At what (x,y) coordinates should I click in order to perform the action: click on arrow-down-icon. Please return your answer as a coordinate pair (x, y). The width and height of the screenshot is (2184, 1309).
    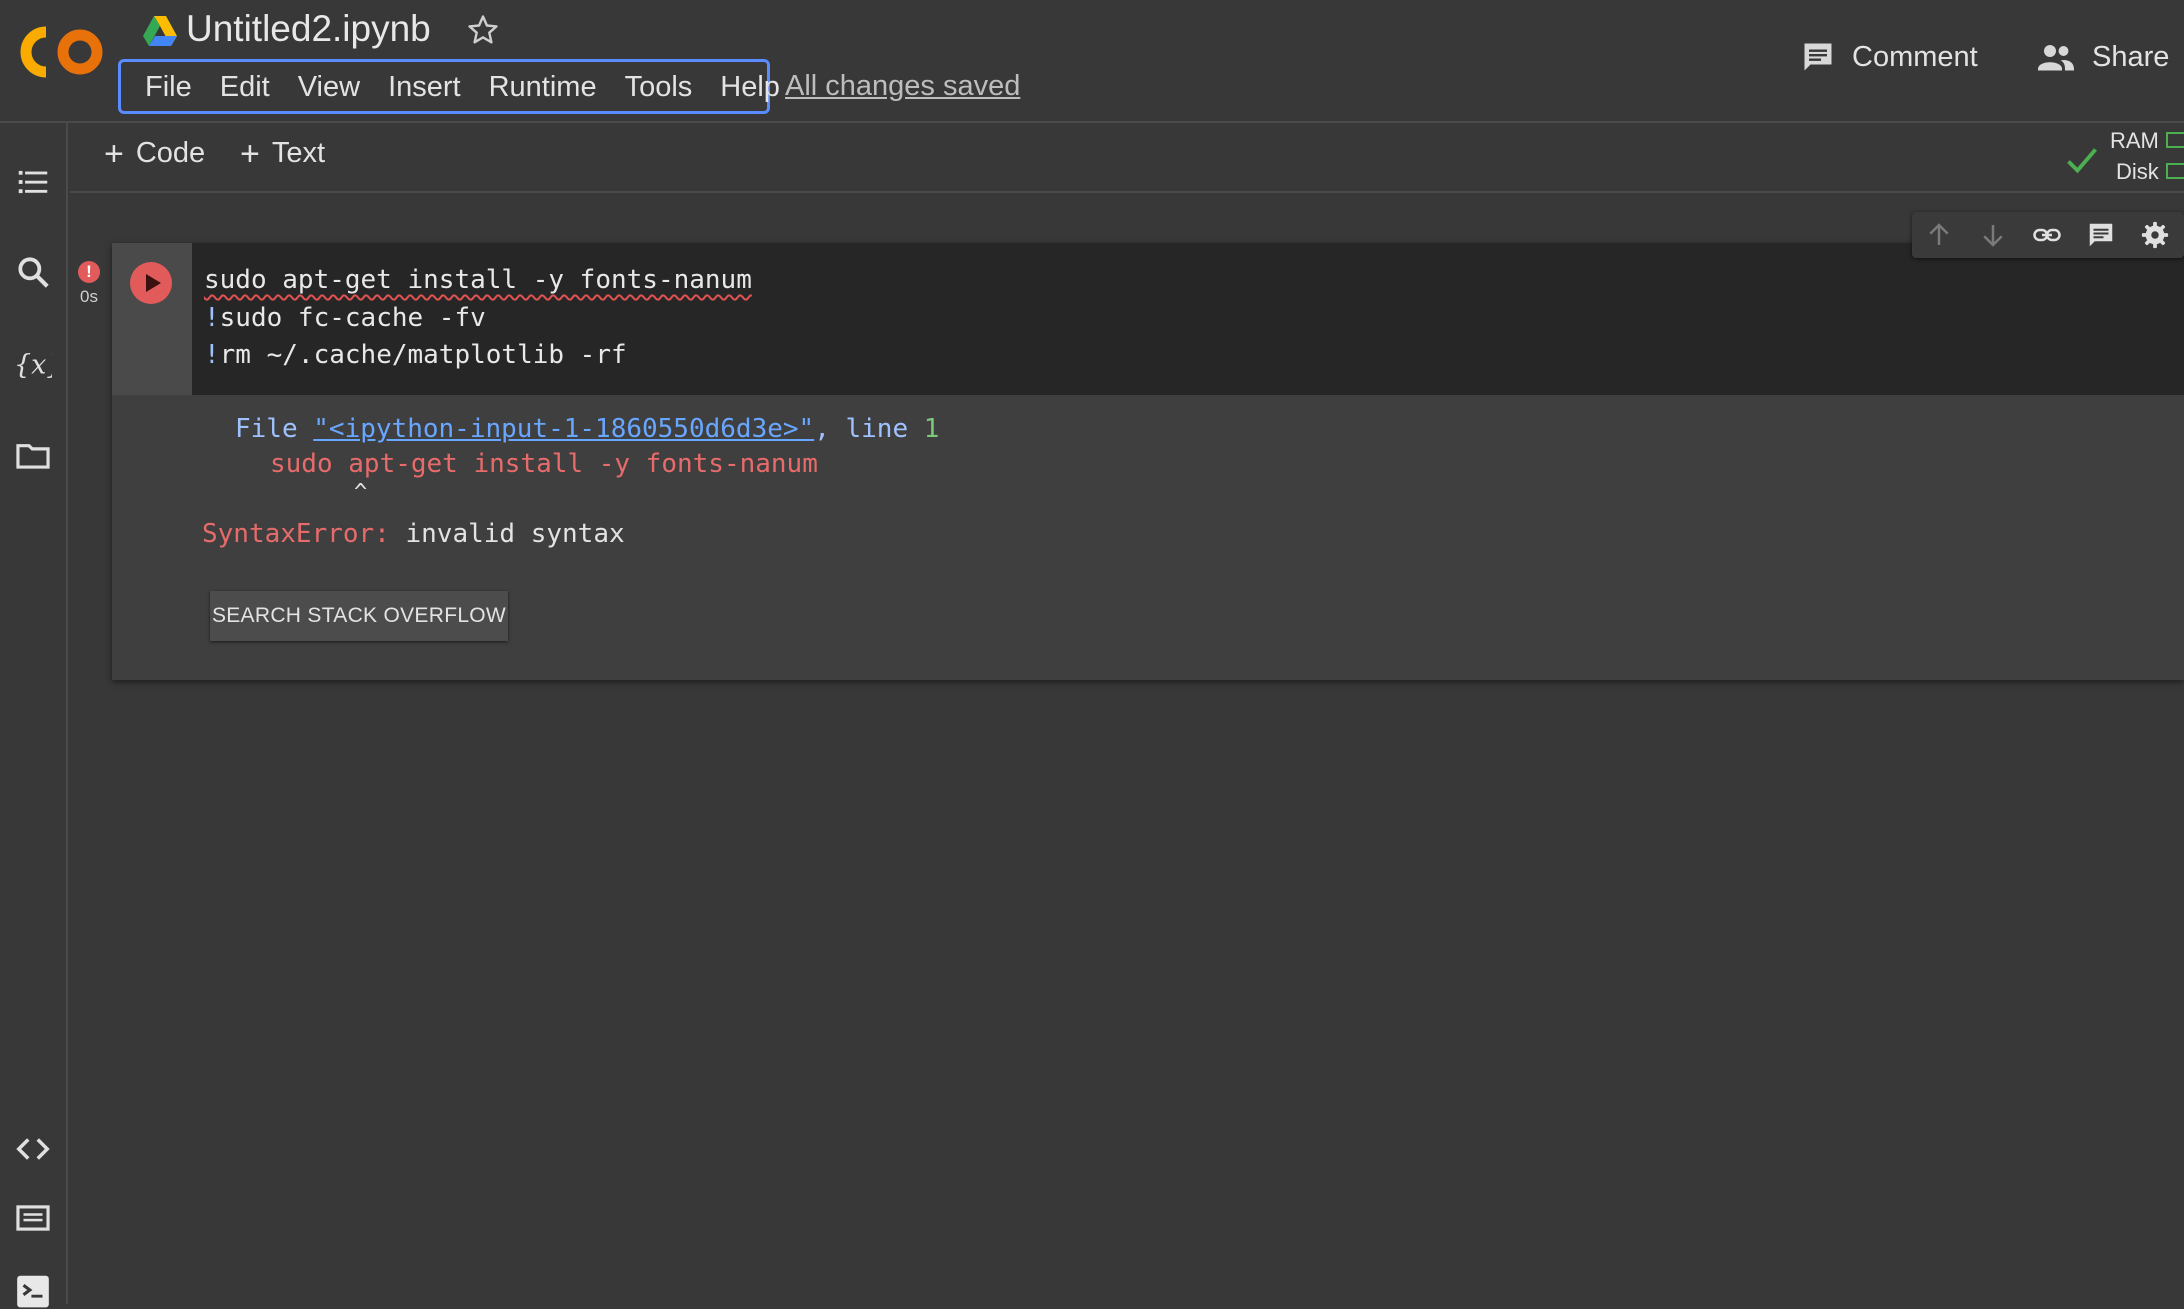
    Looking at the image, I should click on (1993, 235).